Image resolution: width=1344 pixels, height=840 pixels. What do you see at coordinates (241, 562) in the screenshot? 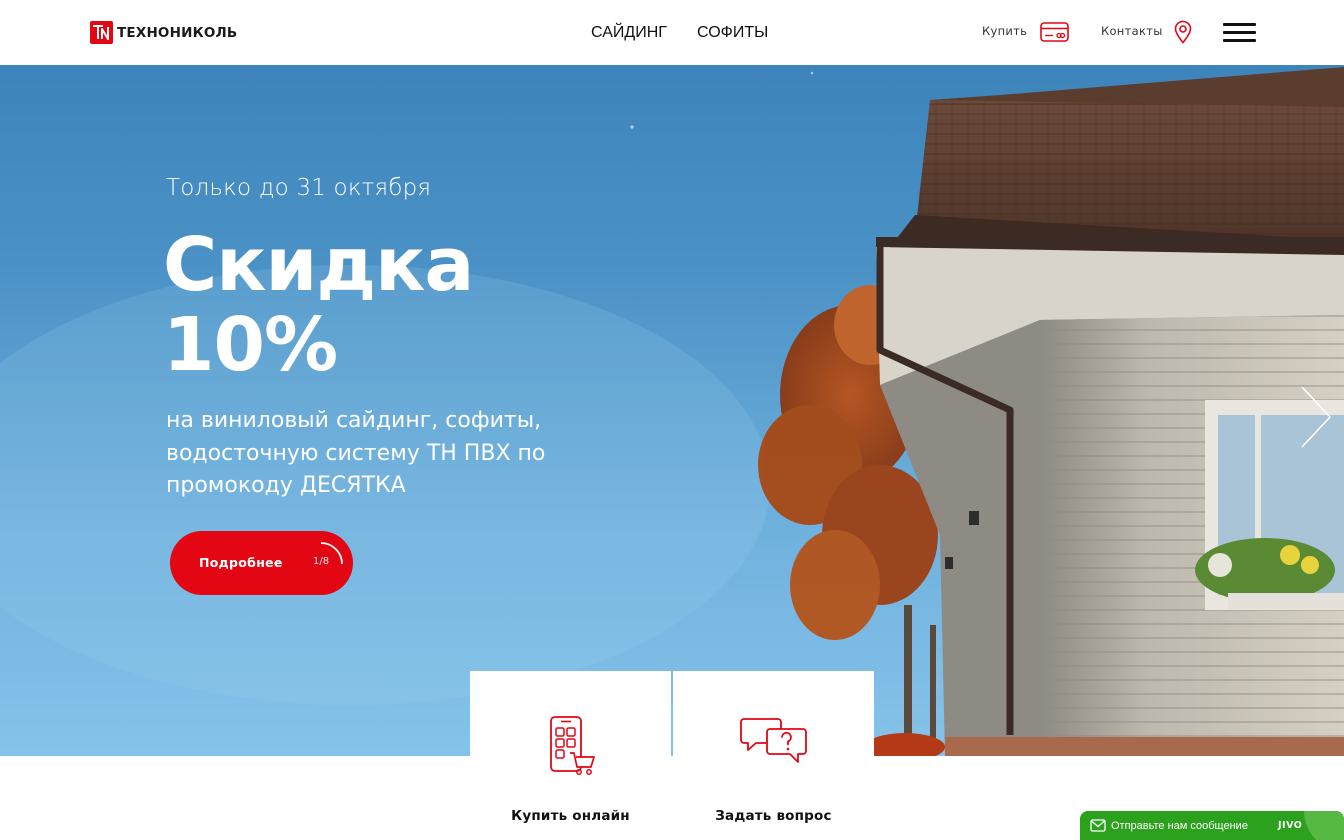
I see `more-details-label: Подробнее` at bounding box center [241, 562].